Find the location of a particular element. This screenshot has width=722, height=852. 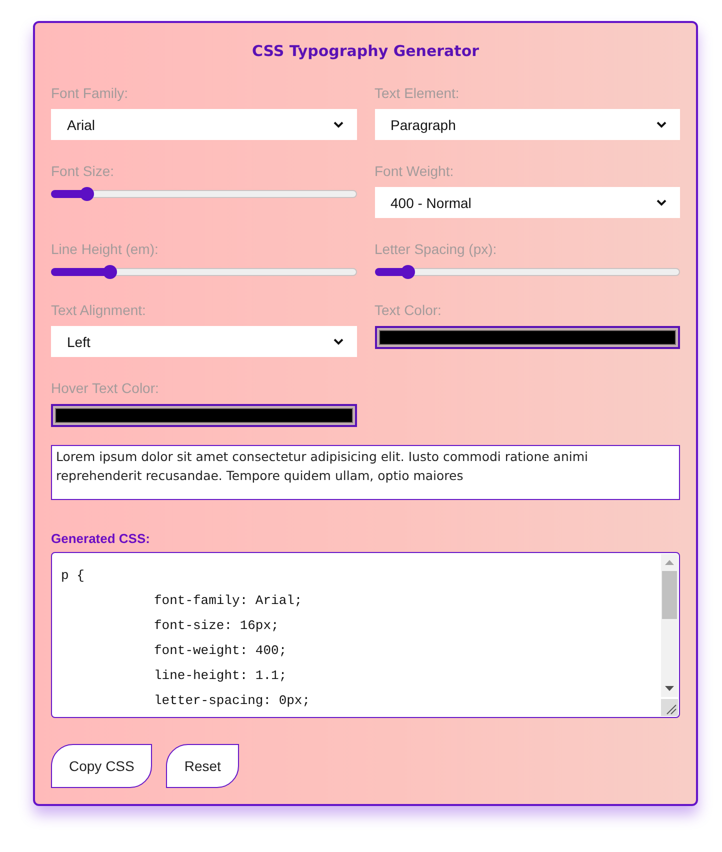

field-label: Letter Spacing (px): is located at coordinates (435, 249).